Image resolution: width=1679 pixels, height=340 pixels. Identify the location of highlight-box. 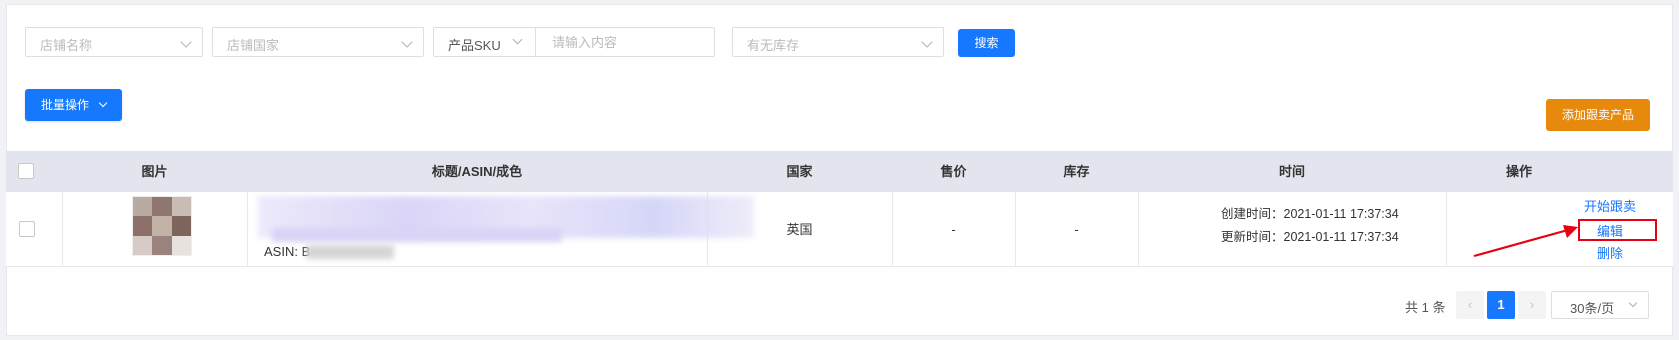
(1617, 230).